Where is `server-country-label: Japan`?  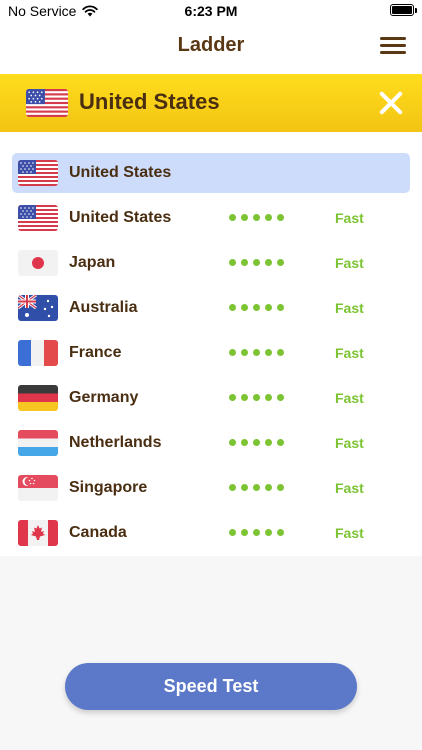
server-country-label: Japan is located at coordinates (92, 262).